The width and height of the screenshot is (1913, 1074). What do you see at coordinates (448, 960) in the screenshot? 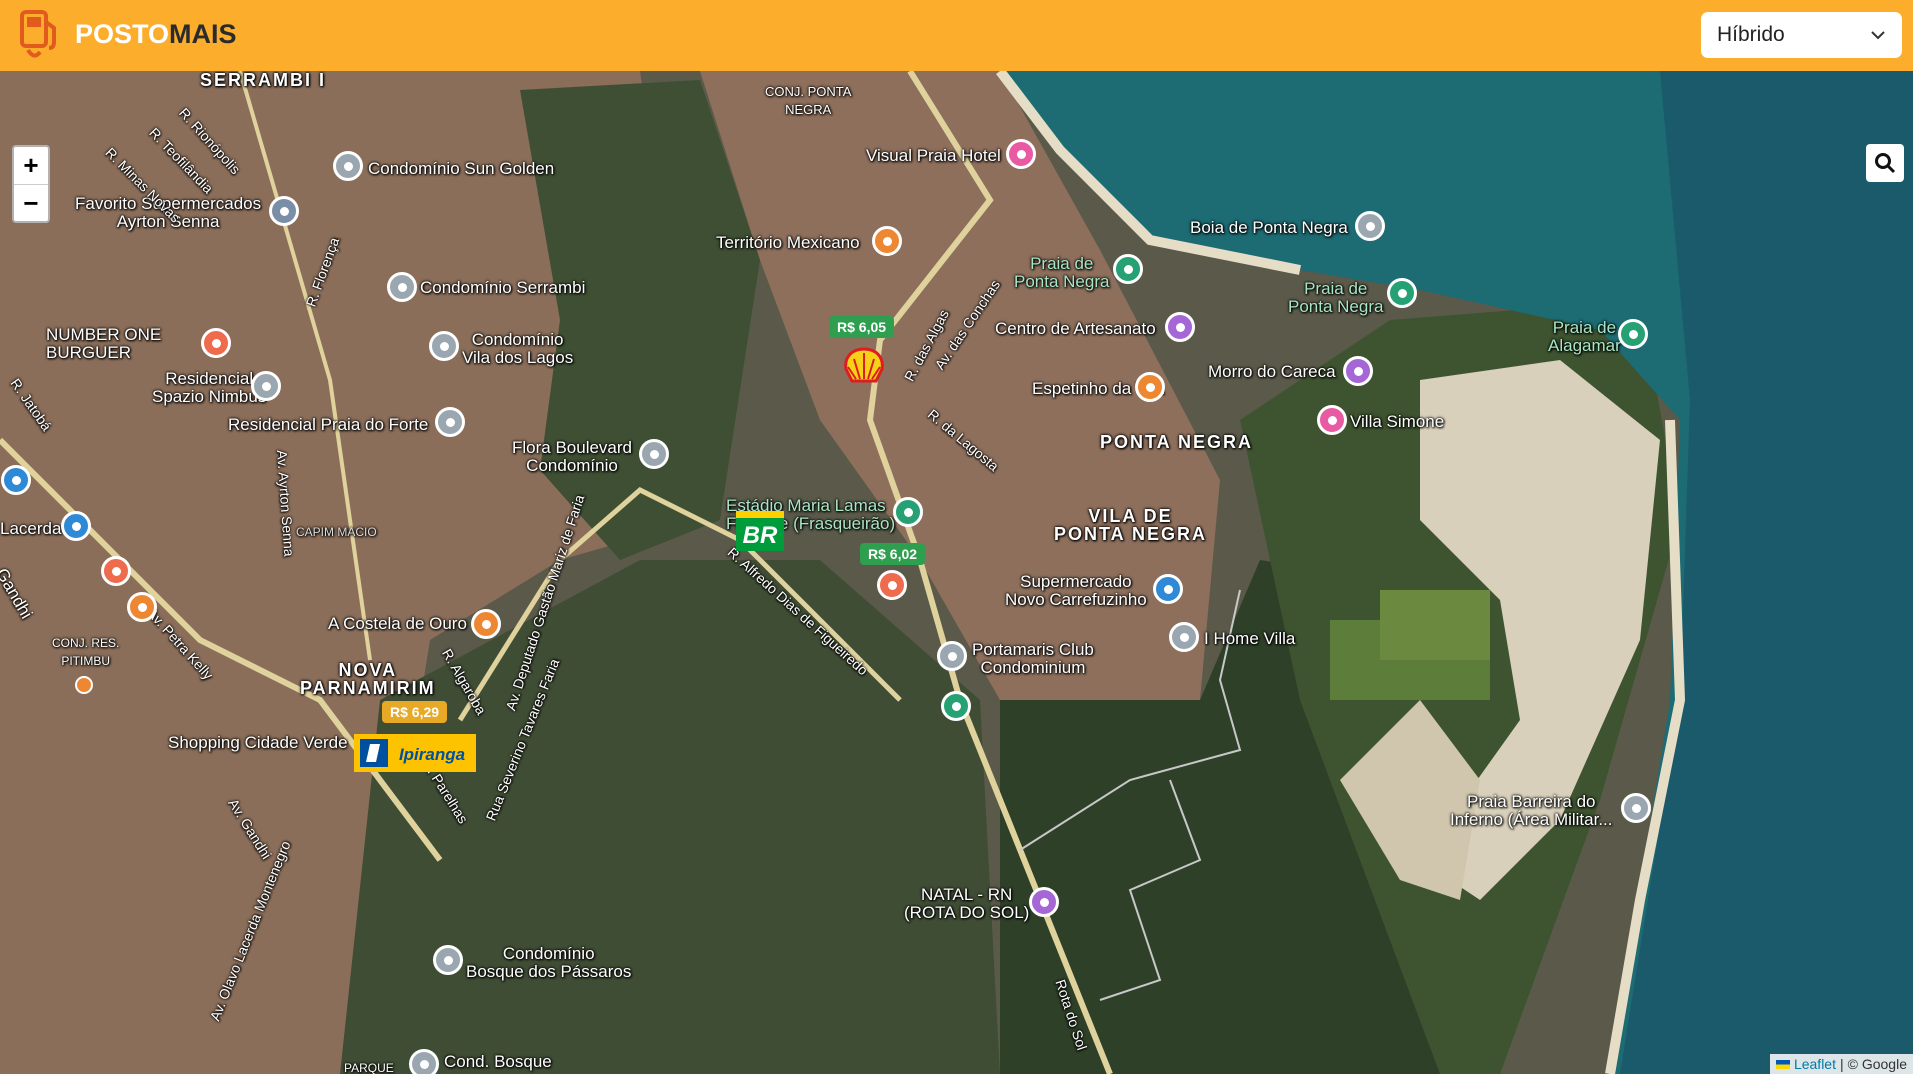
I see `poi-pin-bosque` at bounding box center [448, 960].